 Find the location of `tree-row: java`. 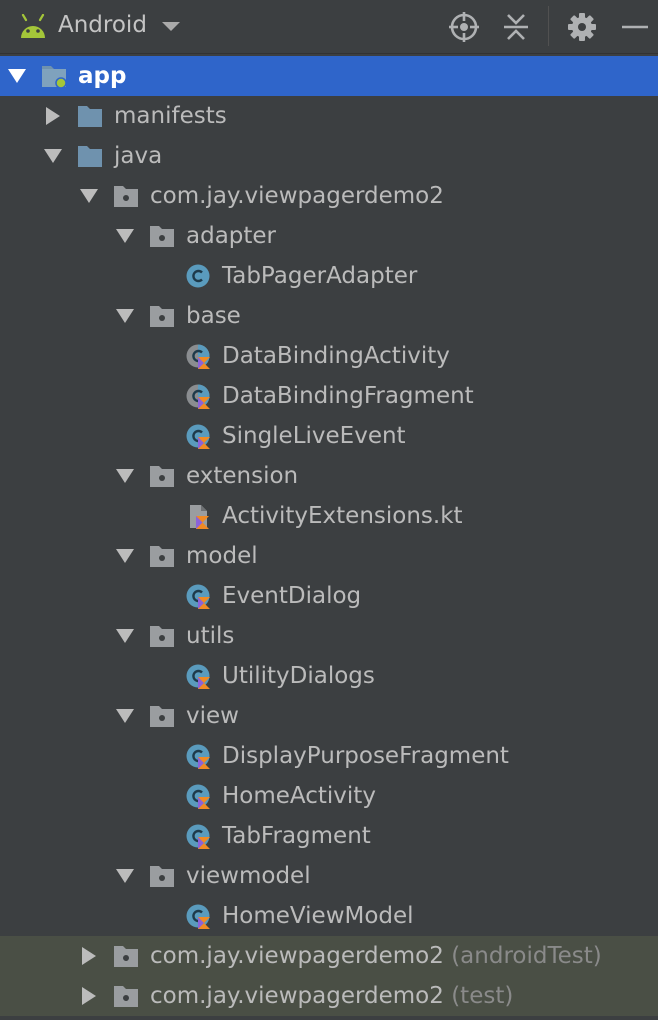

tree-row: java is located at coordinates (329, 156).